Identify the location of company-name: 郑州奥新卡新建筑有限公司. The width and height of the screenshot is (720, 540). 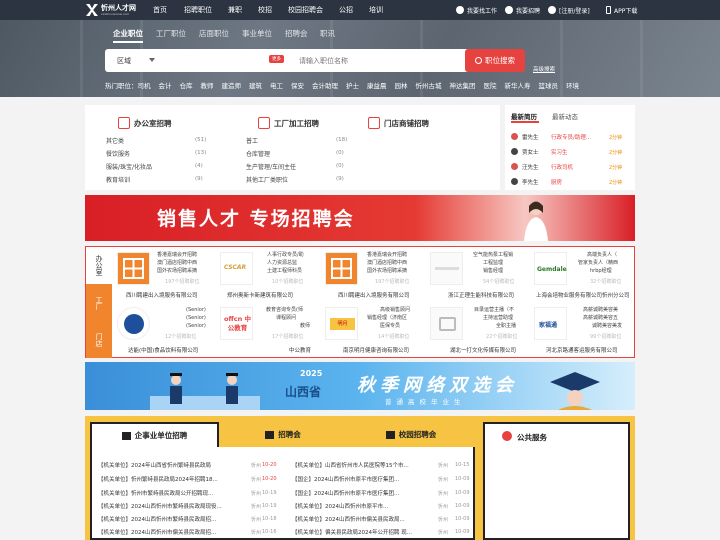
(260, 295).